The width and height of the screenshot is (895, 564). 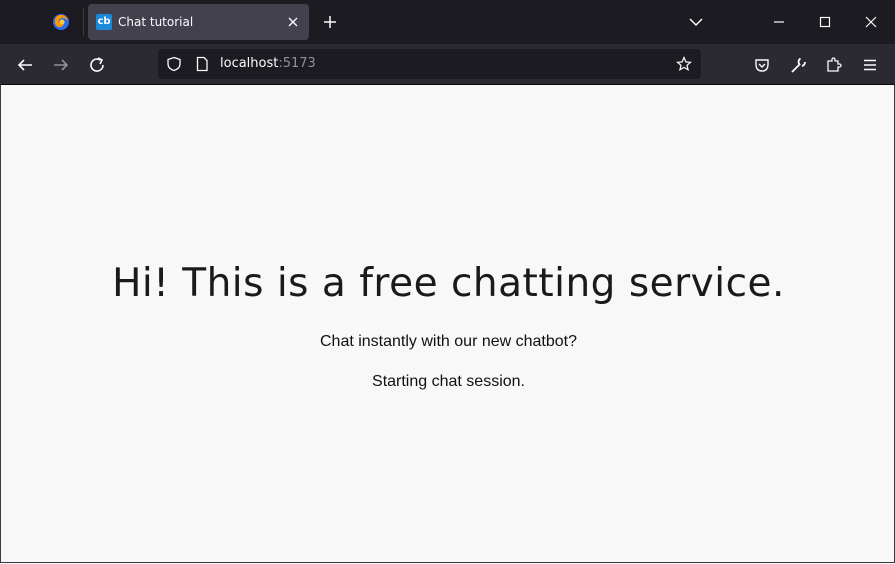 I want to click on shield-icon, so click(x=174, y=64).